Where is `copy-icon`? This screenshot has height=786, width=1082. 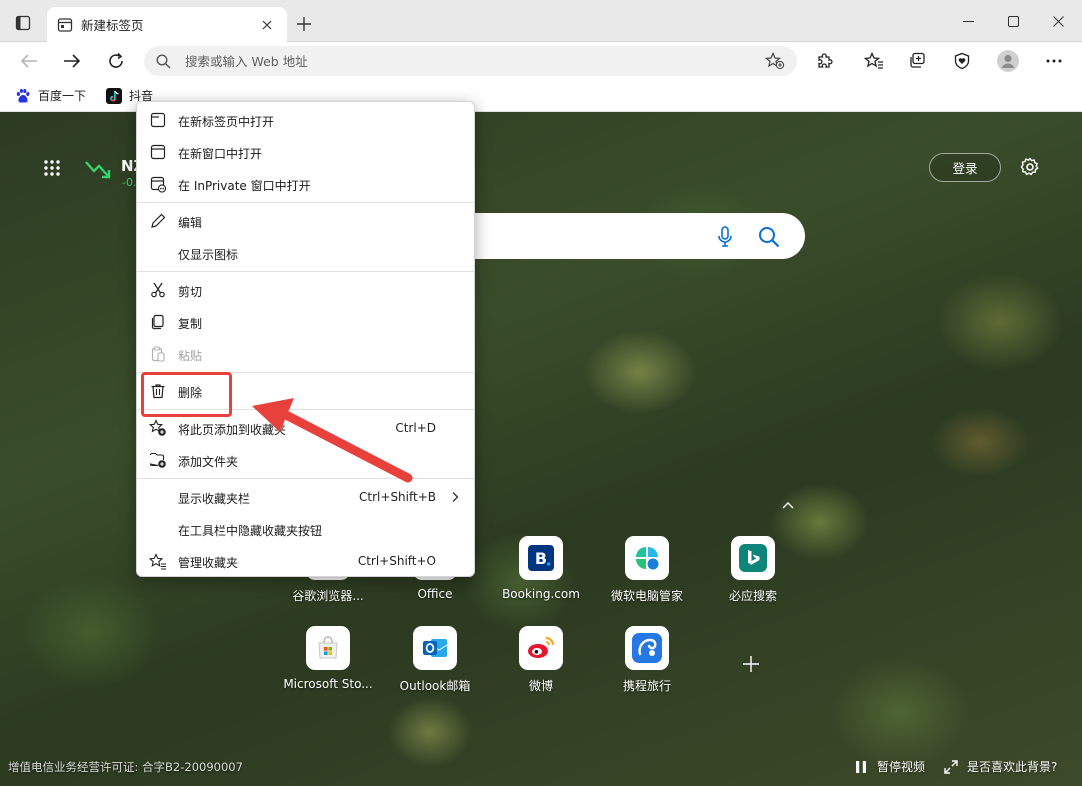
copy-icon is located at coordinates (158, 322).